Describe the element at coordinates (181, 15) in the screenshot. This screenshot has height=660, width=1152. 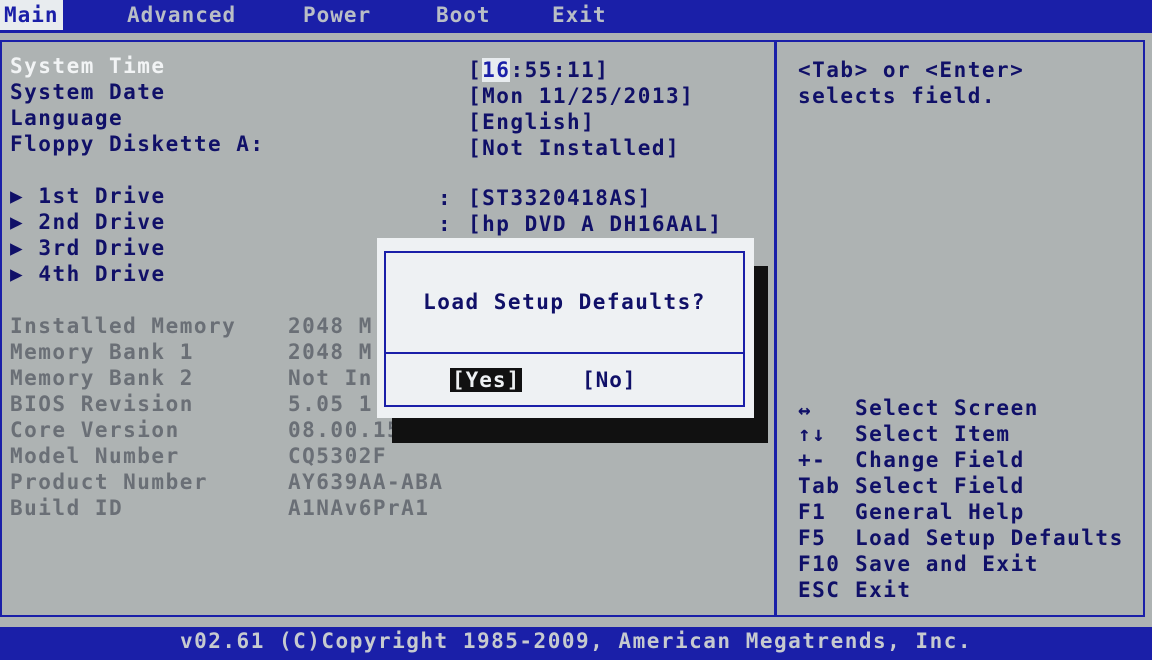
I see `tab-advanced: Advanced` at that location.